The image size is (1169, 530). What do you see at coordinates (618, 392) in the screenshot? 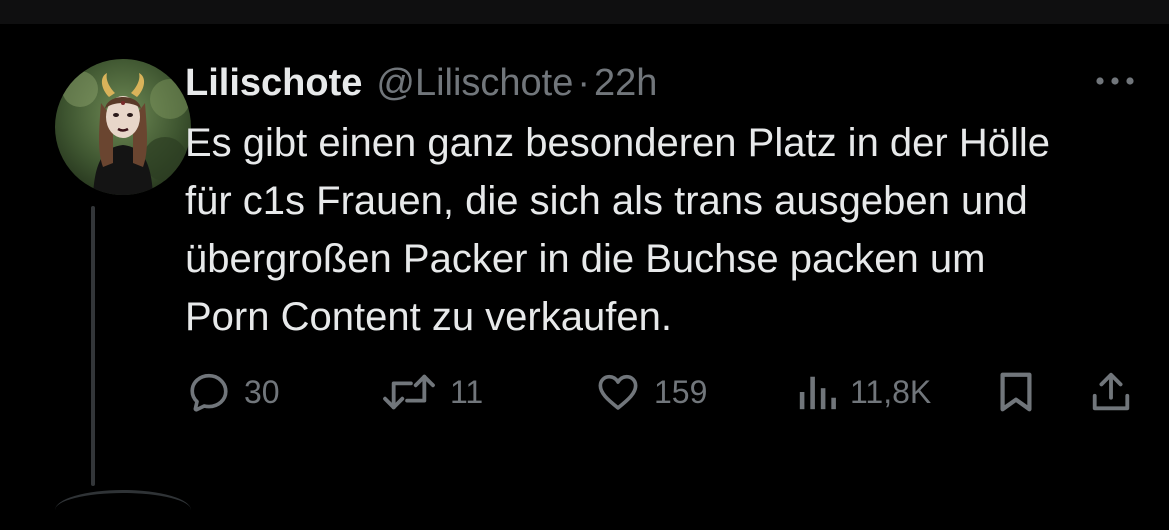
I see `heart-icon` at bounding box center [618, 392].